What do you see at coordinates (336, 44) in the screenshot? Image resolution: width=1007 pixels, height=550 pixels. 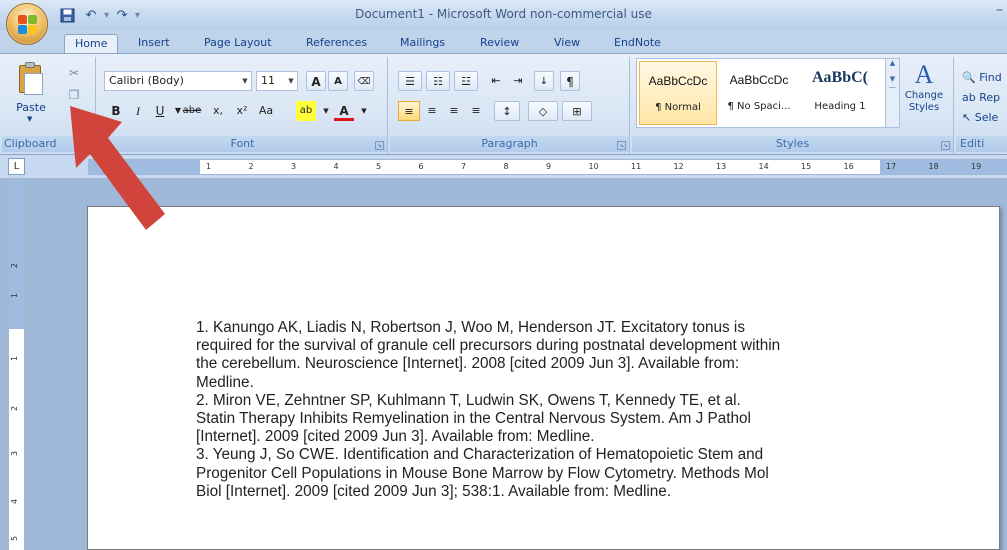 I see `tab-references: References` at bounding box center [336, 44].